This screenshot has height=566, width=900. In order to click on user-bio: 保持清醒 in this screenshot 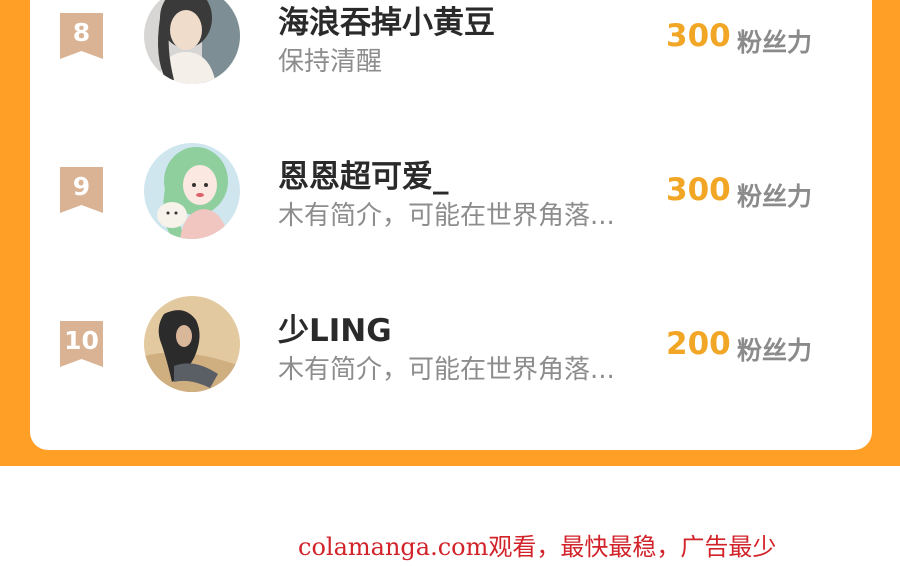, I will do `click(330, 62)`.